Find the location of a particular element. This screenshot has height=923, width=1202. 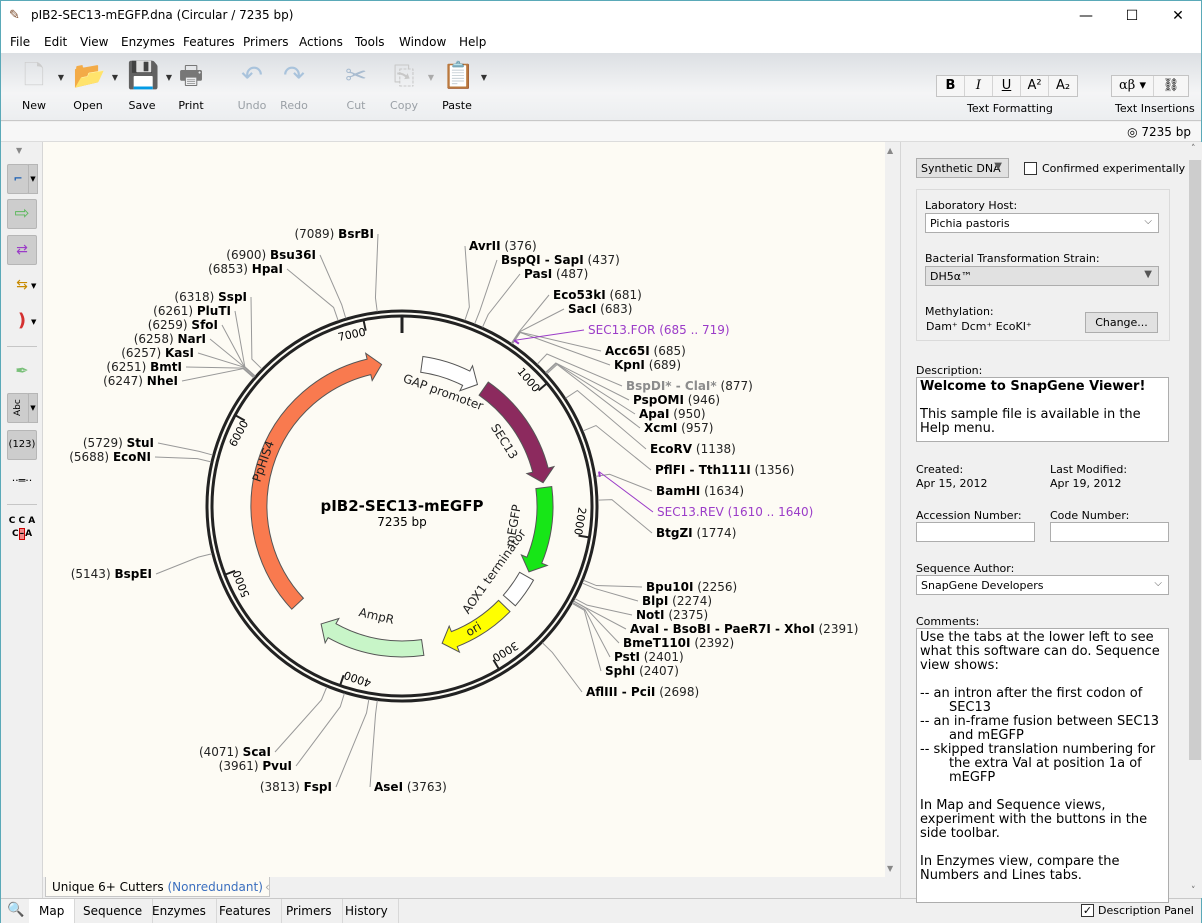

primer-label: SEC13.REV (1610 .. 1640) is located at coordinates (735, 512).